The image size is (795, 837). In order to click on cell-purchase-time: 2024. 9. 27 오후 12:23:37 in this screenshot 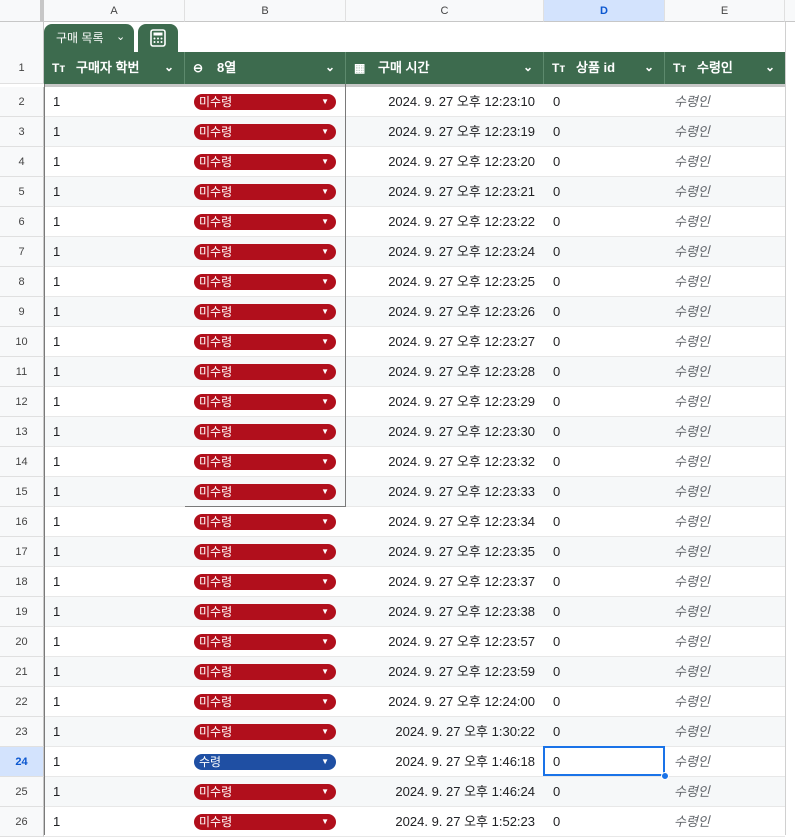, I will do `click(445, 582)`.